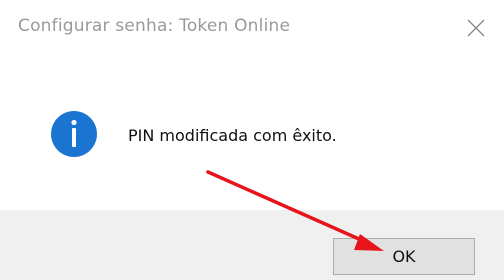 The height and width of the screenshot is (280, 504). I want to click on message-text: PIN modificada com êxito., so click(232, 135).